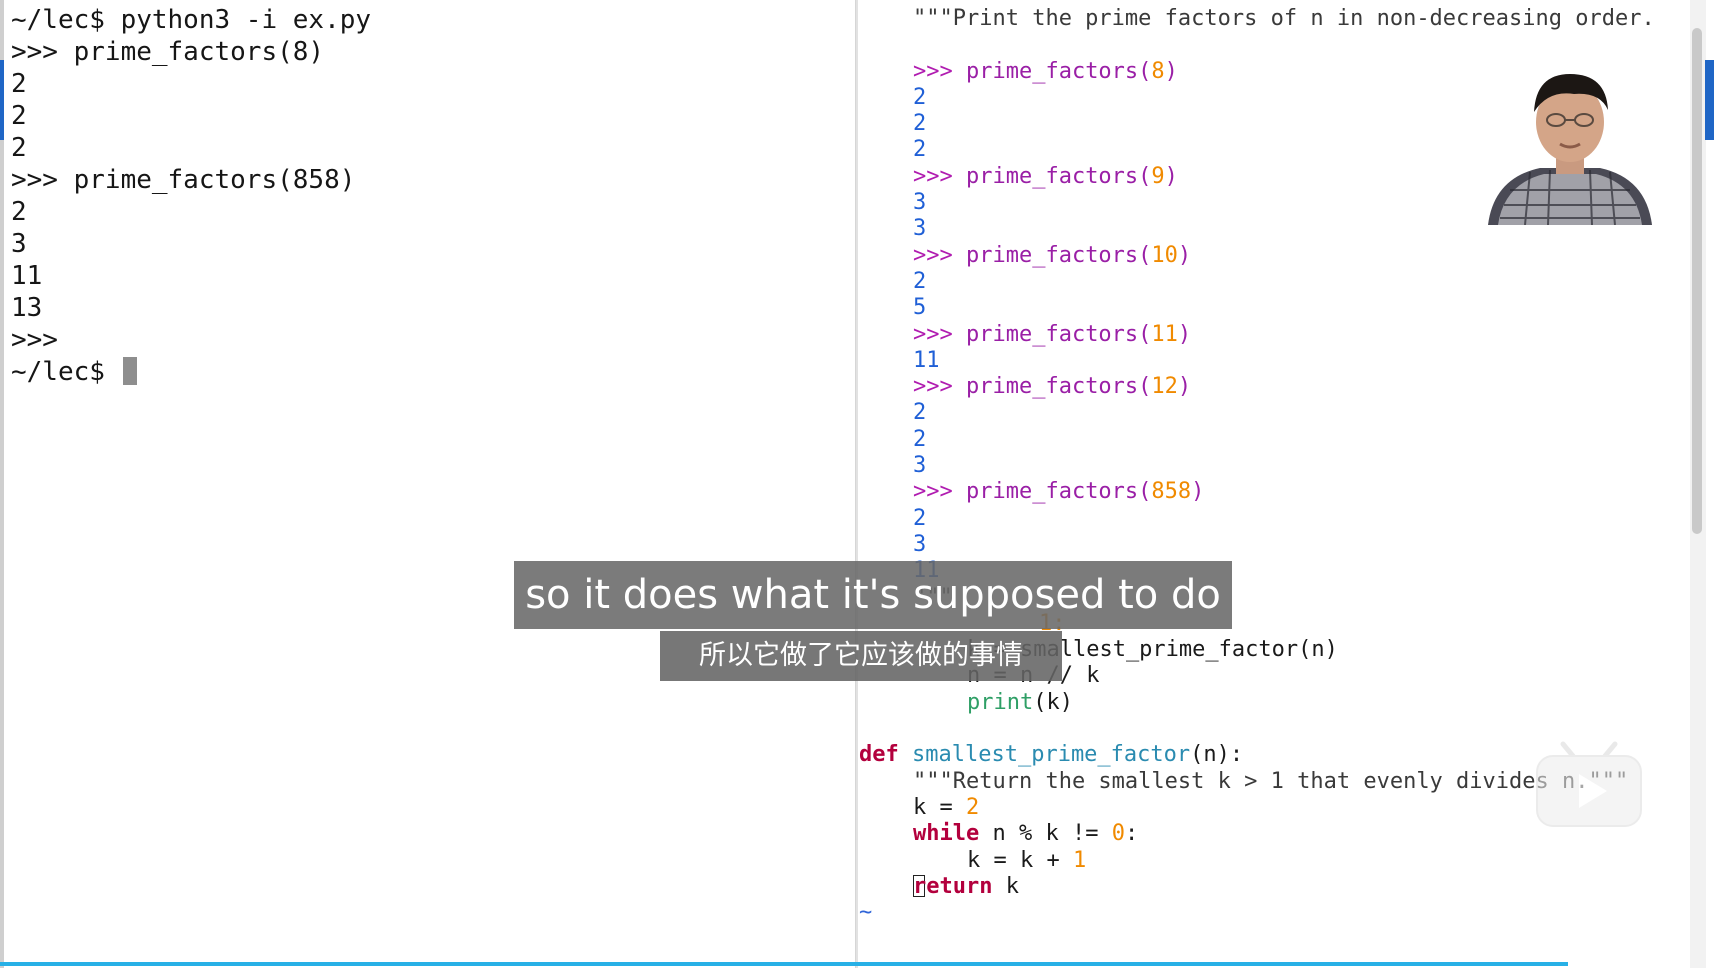 The width and height of the screenshot is (1714, 968). What do you see at coordinates (1131, 834) in the screenshot?
I see `while-colon: :` at bounding box center [1131, 834].